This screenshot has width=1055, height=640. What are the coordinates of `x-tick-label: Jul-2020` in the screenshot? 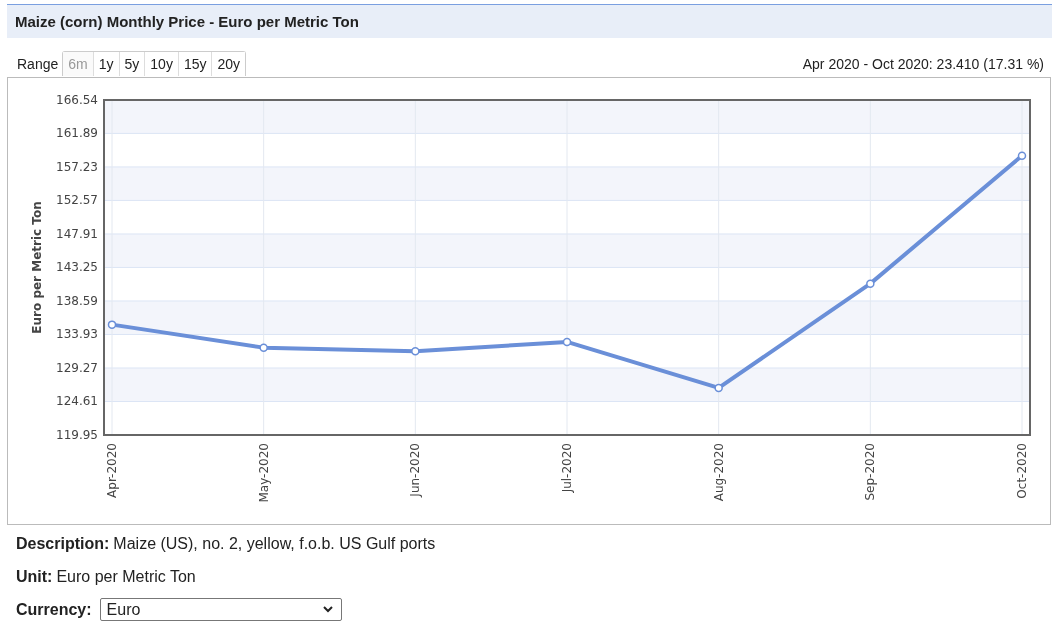 It's located at (567, 468).